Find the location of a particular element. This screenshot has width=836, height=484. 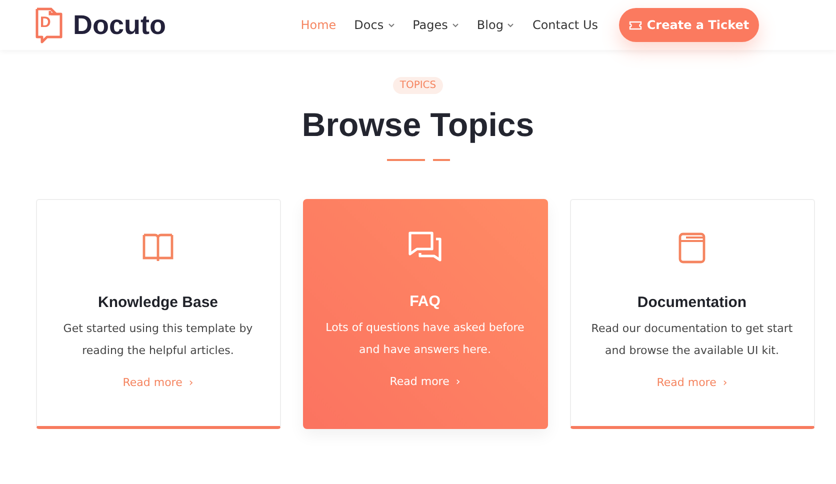

nav-link: Contact Us is located at coordinates (565, 25).